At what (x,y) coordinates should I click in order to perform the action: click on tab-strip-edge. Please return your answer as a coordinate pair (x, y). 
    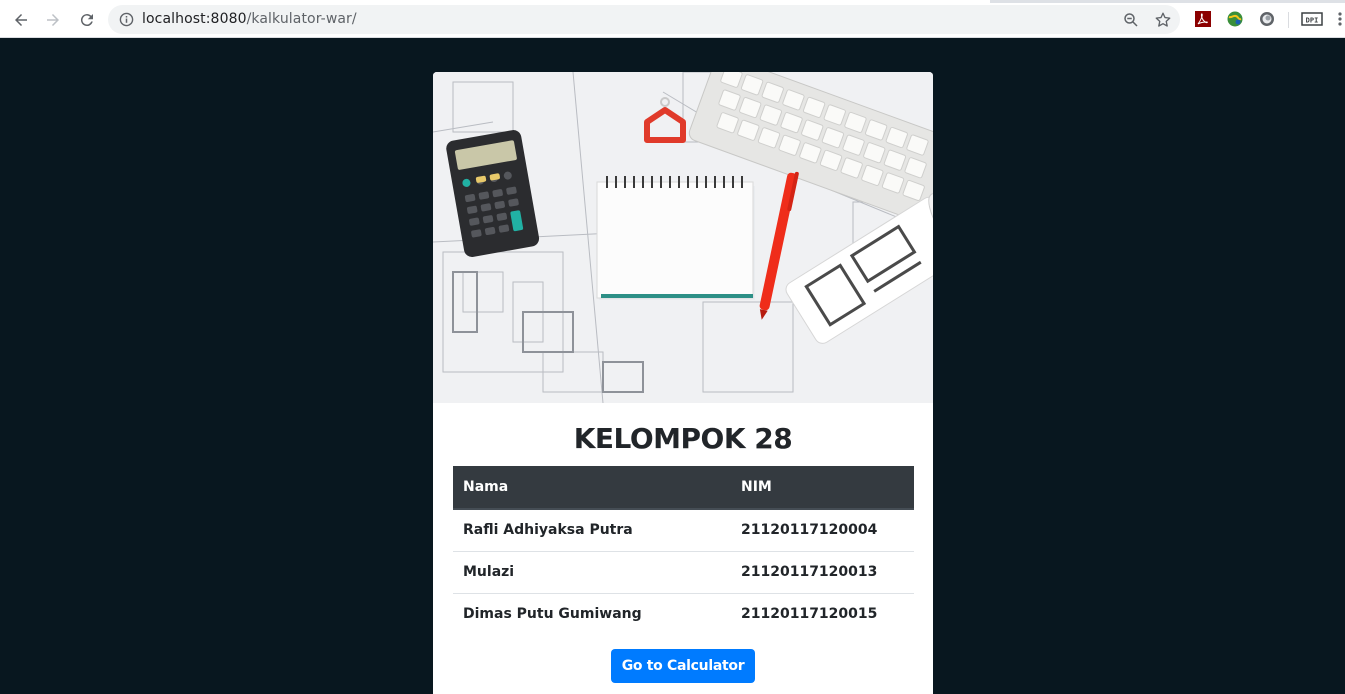
    Looking at the image, I should click on (672, 1).